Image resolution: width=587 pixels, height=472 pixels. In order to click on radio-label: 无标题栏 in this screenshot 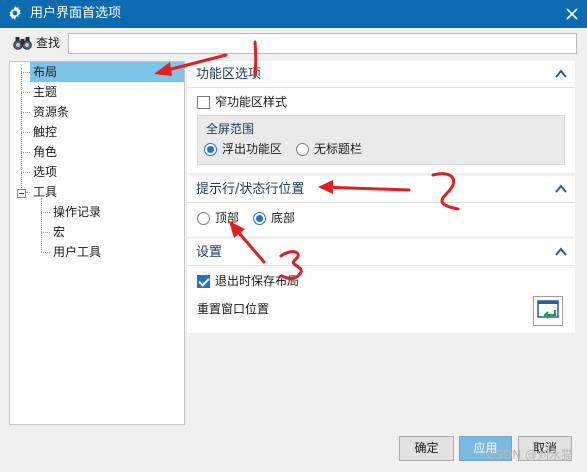, I will do `click(338, 149)`.